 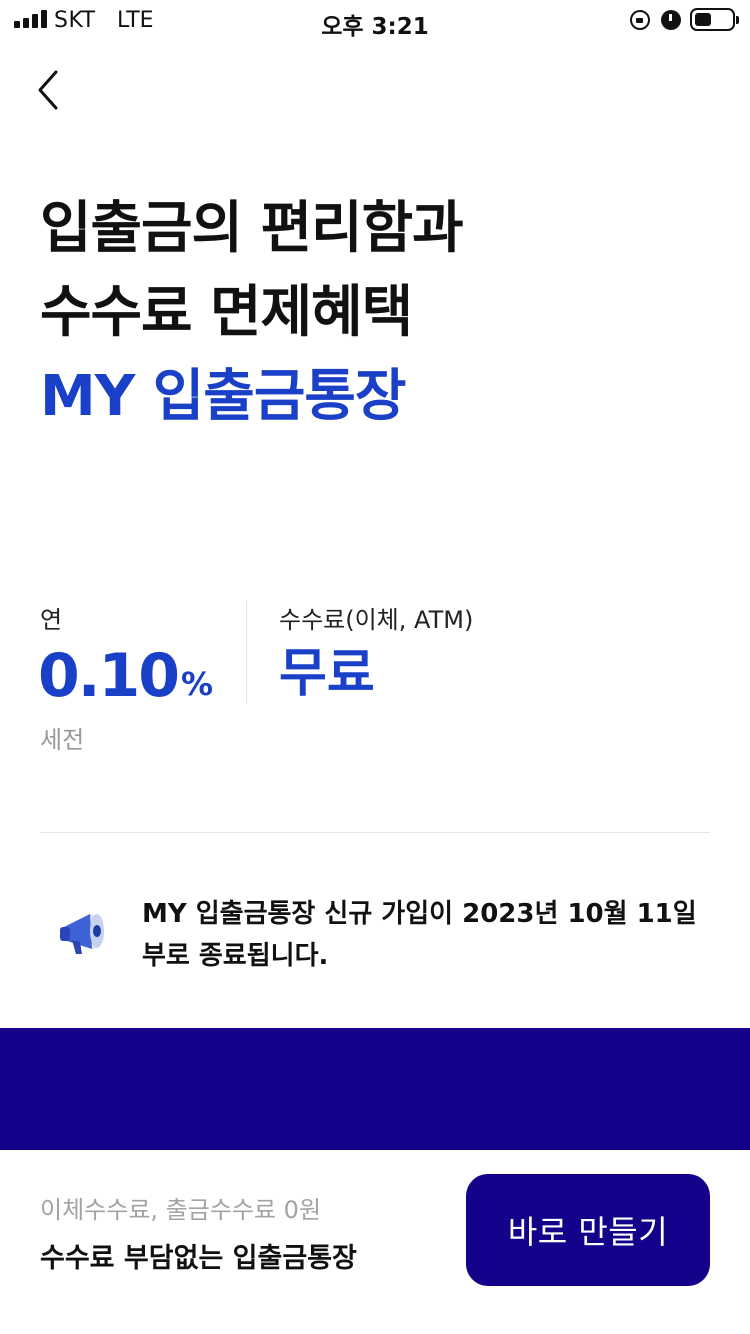 I want to click on rate-caption: 연, so click(x=51, y=620).